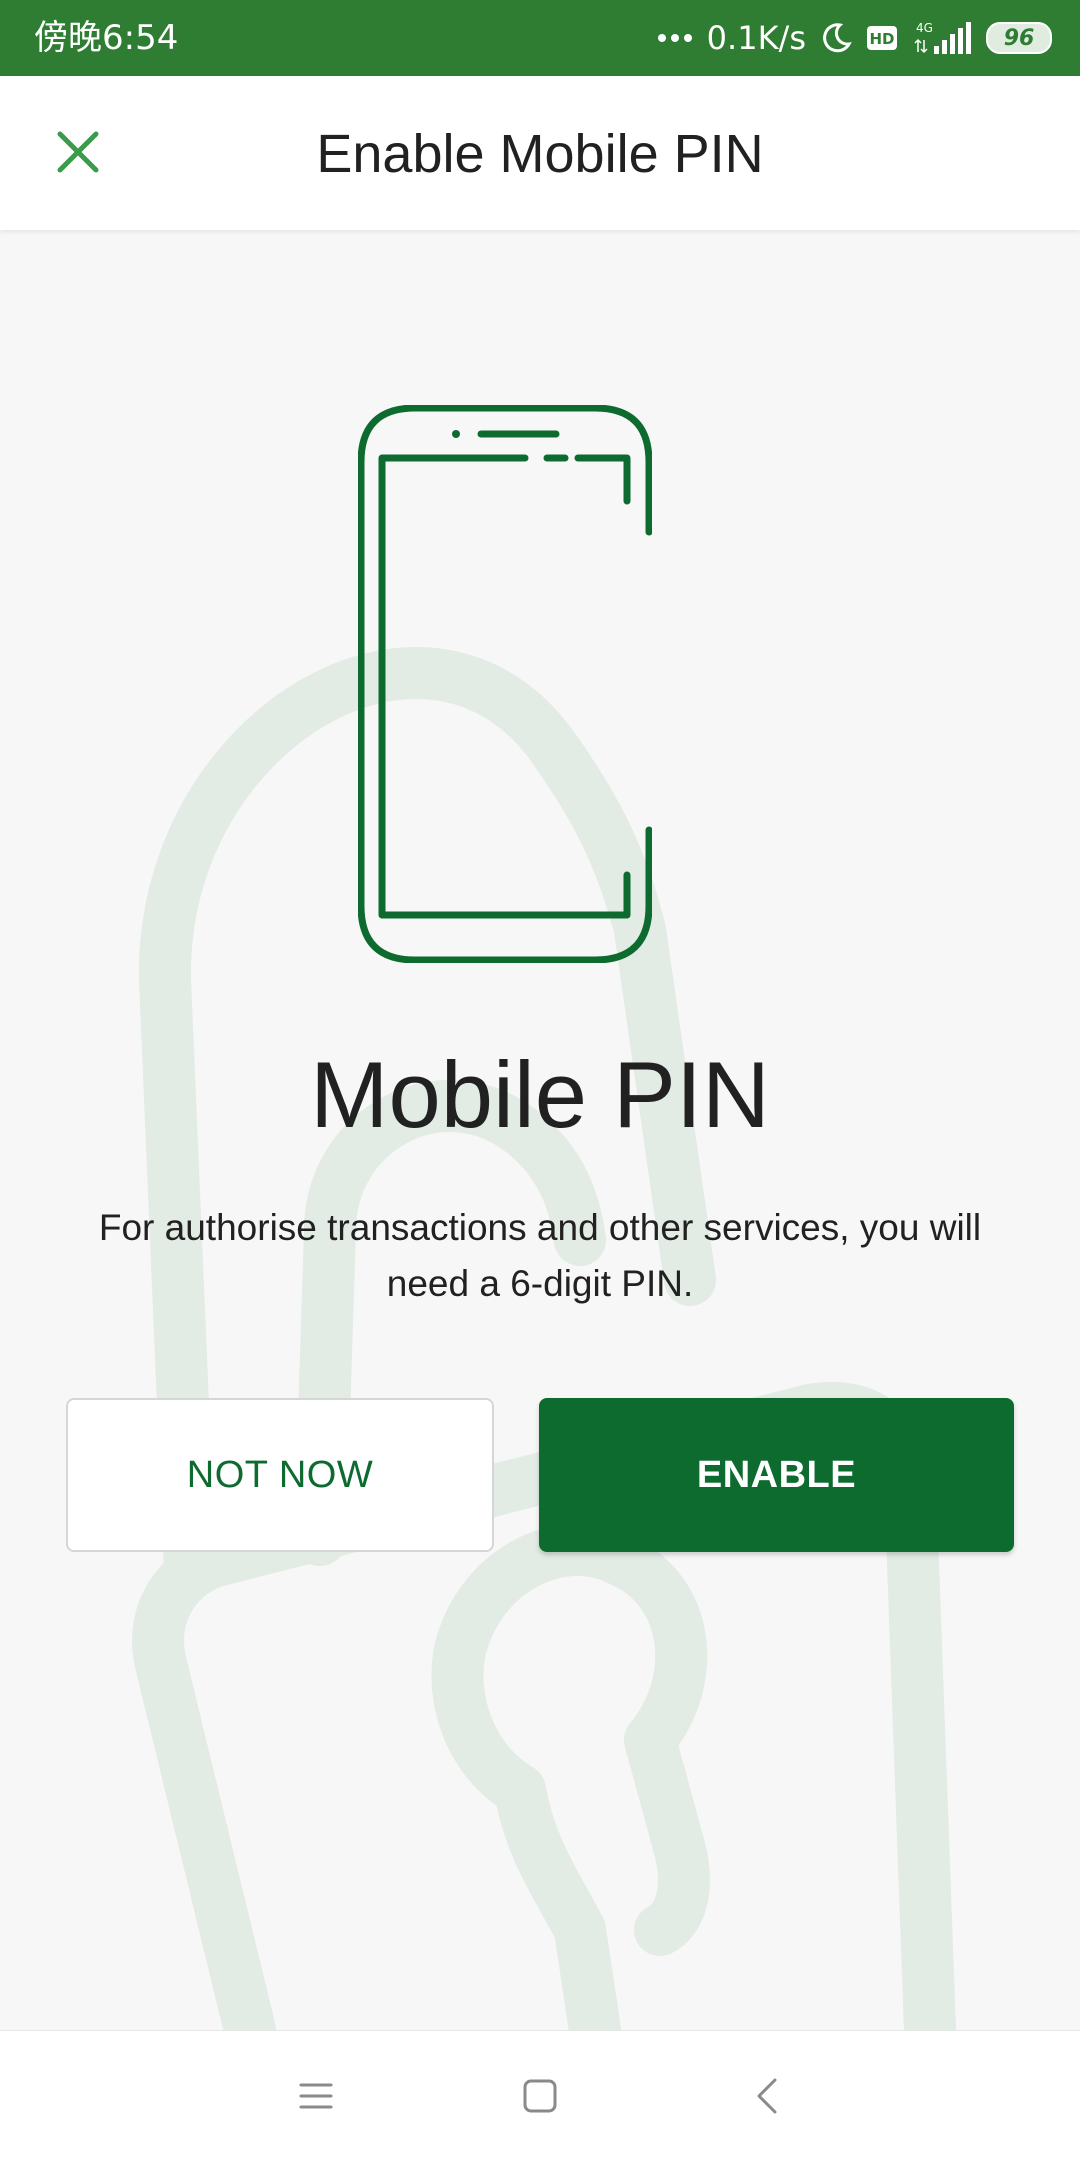 The image size is (1080, 2160). I want to click on nav-home-button, so click(540, 2096).